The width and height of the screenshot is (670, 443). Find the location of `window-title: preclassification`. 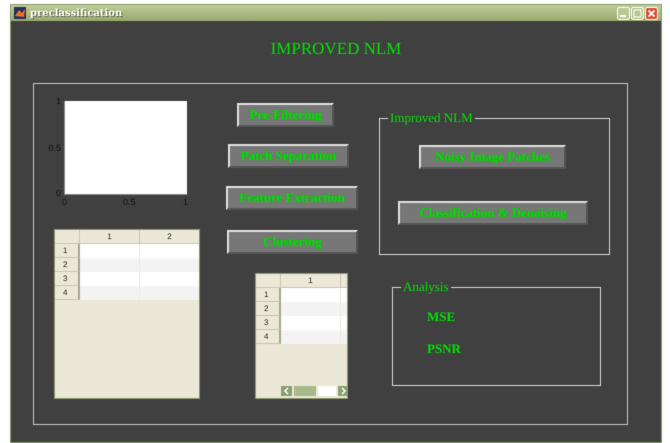

window-title: preclassification is located at coordinates (77, 13).